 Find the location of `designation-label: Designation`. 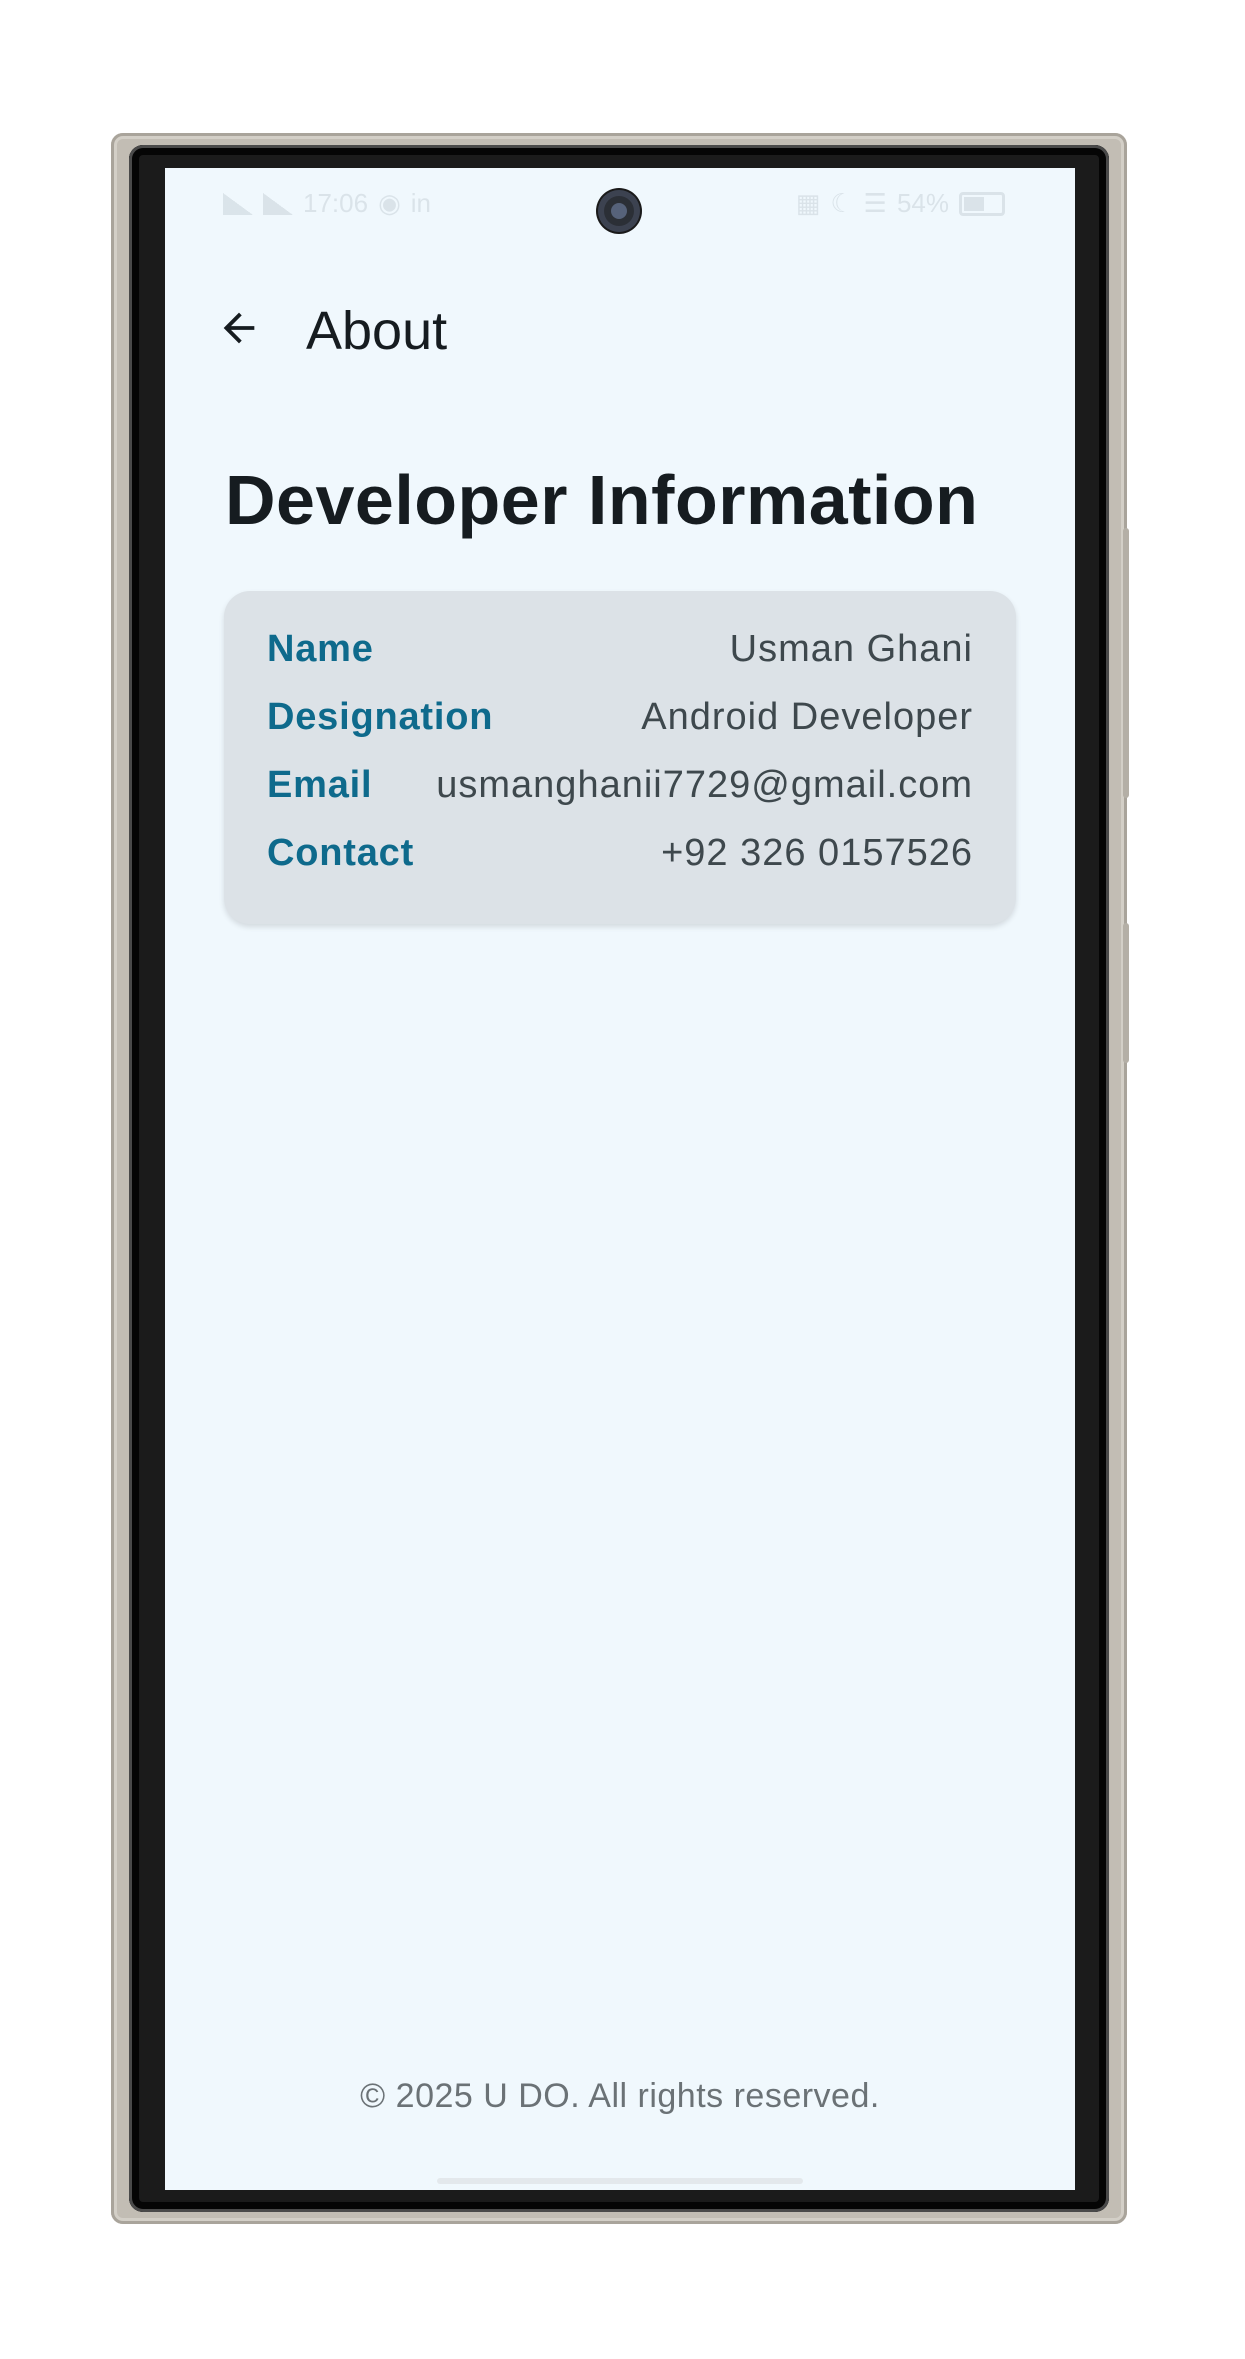

designation-label: Designation is located at coordinates (380, 716).